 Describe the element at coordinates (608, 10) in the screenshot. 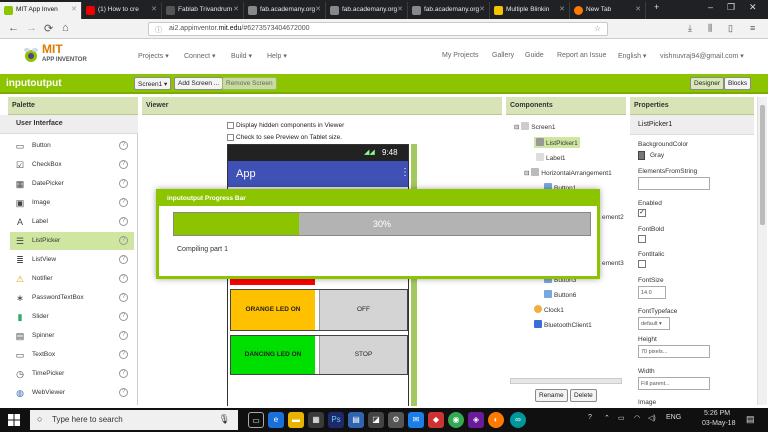

I see `tab-new-tab: New Tab ✕` at that location.